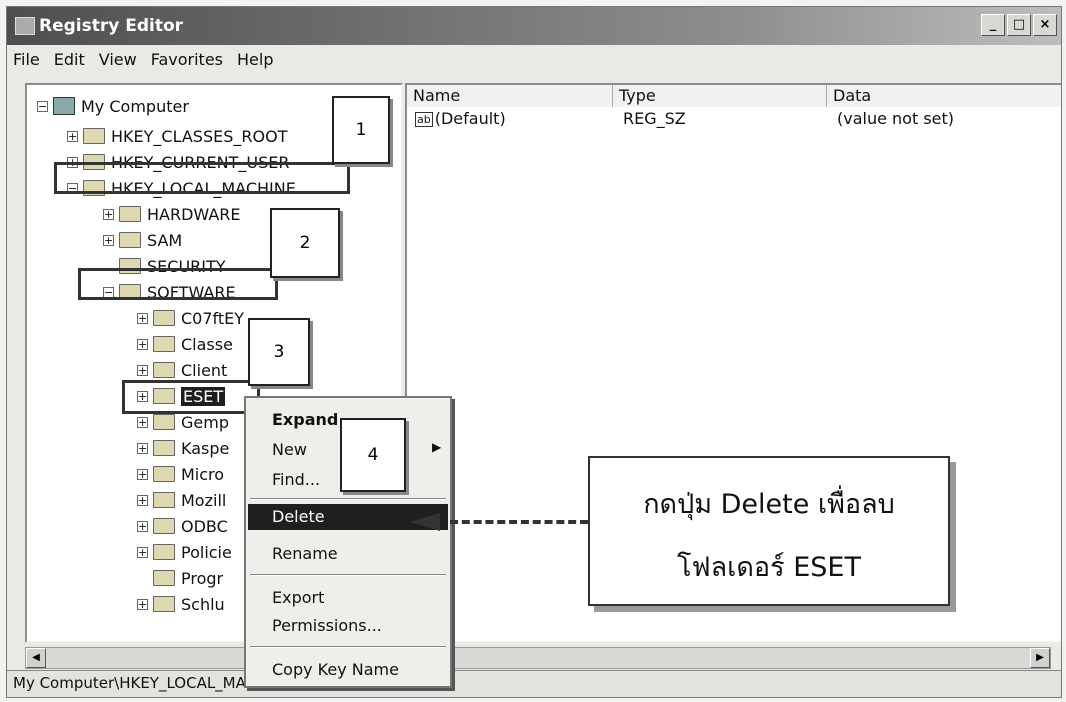  I want to click on arrow-left-icon, so click(425, 522).